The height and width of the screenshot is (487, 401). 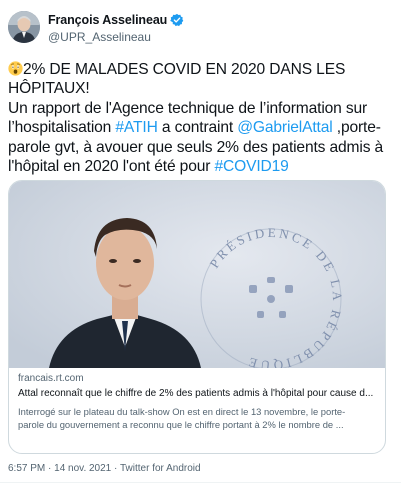 What do you see at coordinates (197, 128) in the screenshot?
I see `tweet-text-segment: a contraint` at bounding box center [197, 128].